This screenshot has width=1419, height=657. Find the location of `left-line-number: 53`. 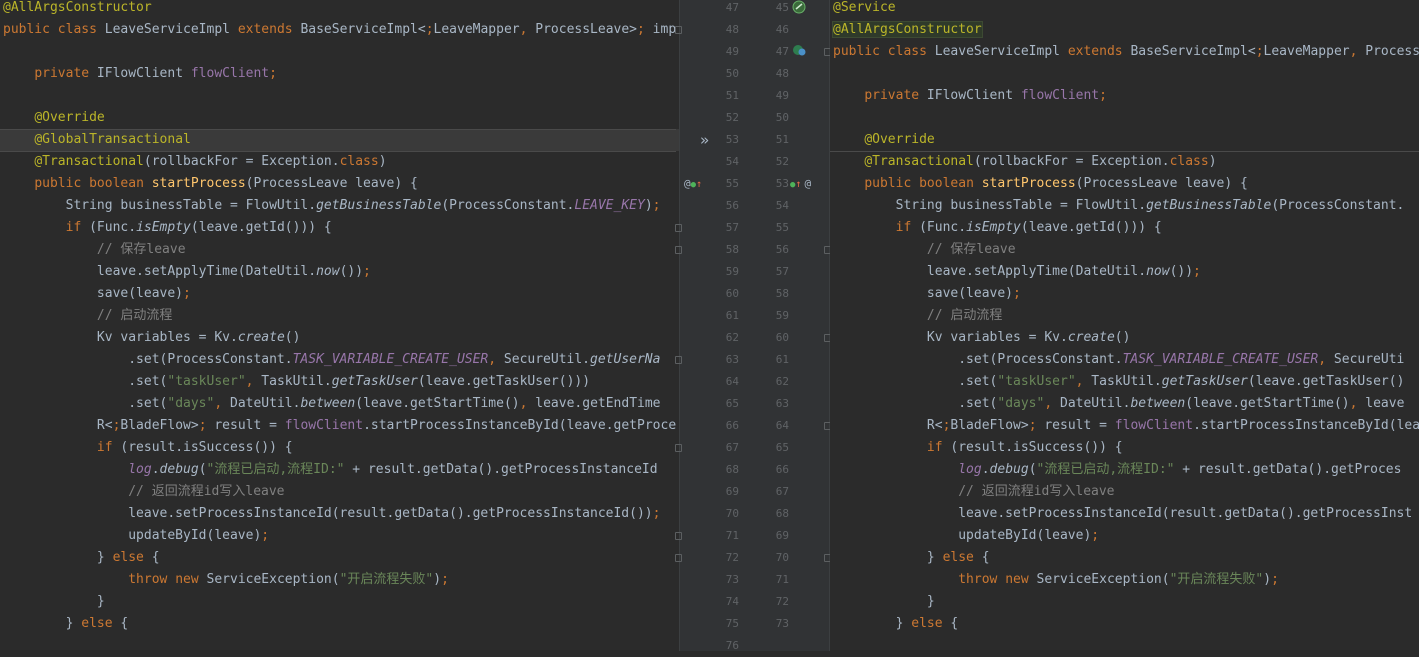

left-line-number: 53 is located at coordinates (732, 139).